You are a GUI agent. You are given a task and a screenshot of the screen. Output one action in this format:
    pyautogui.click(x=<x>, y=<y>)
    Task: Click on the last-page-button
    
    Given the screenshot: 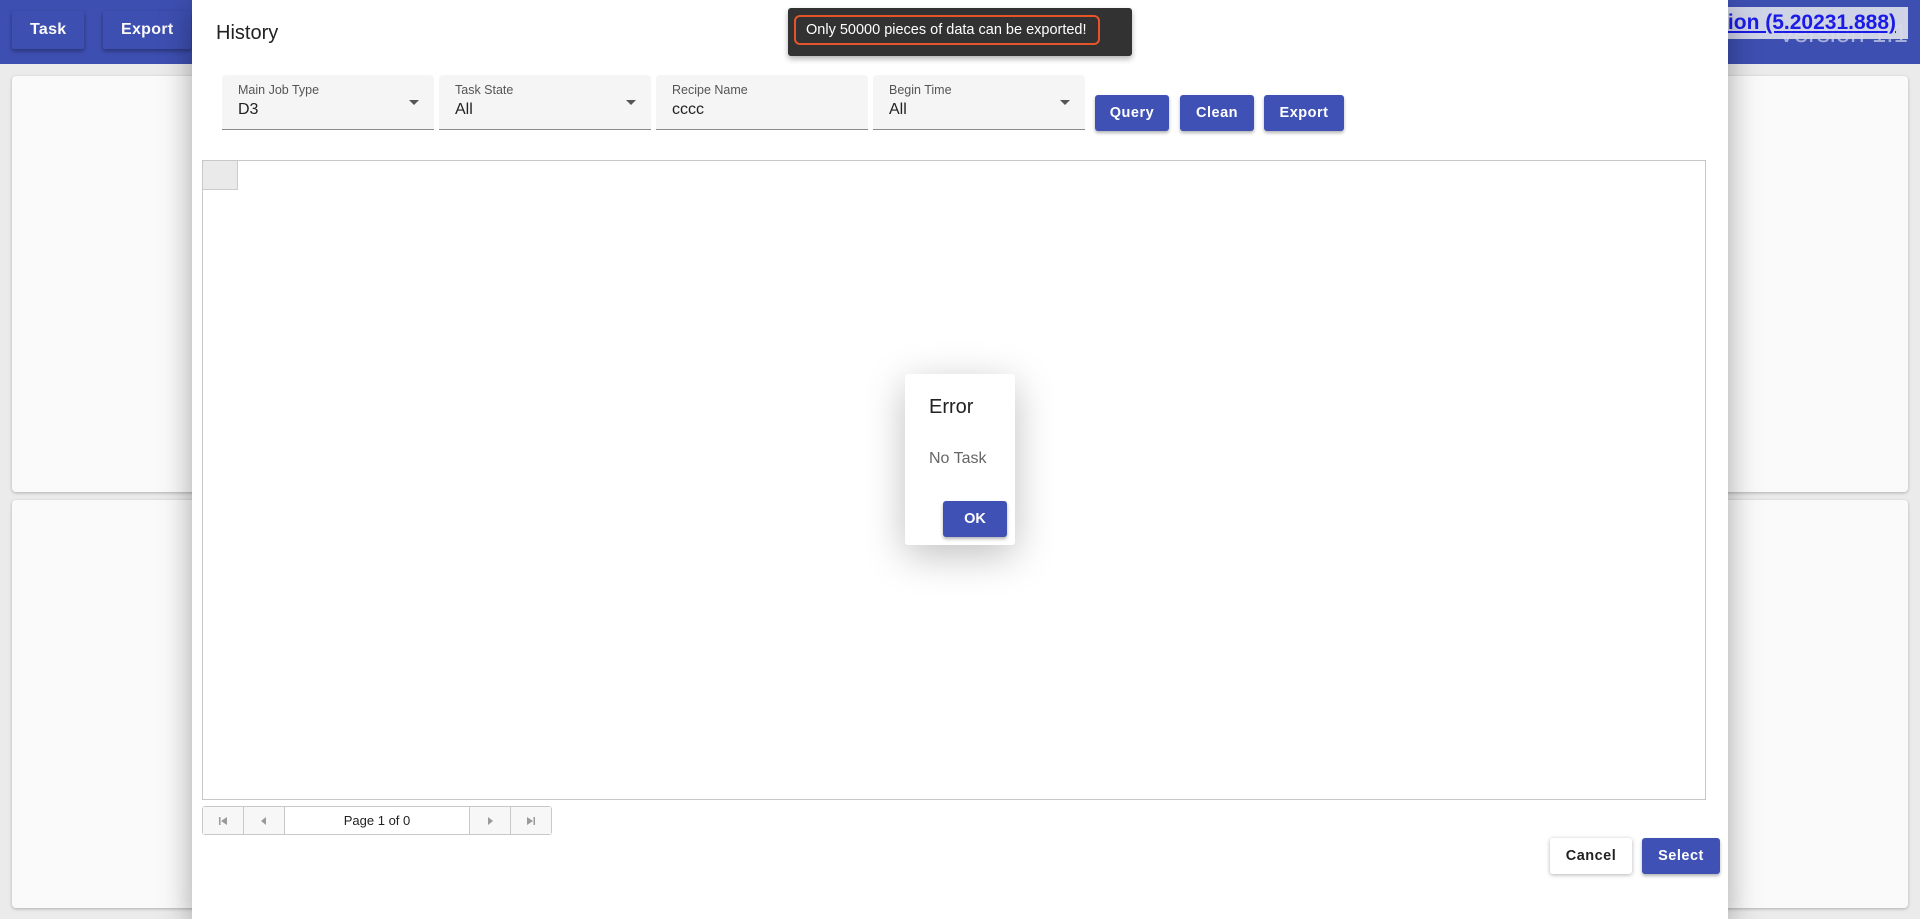 What is the action you would take?
    pyautogui.click(x=530, y=820)
    